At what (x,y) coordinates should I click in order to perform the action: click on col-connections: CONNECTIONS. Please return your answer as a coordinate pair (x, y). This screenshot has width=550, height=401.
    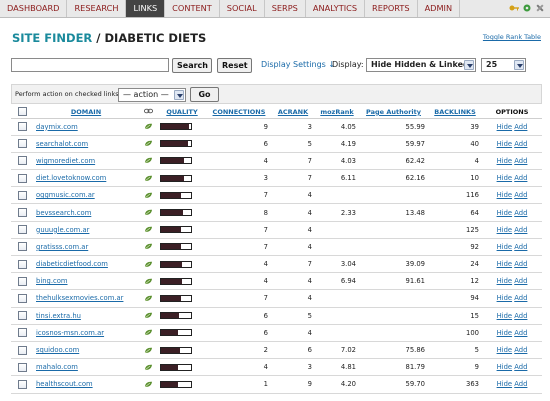
    Looking at the image, I should click on (239, 112).